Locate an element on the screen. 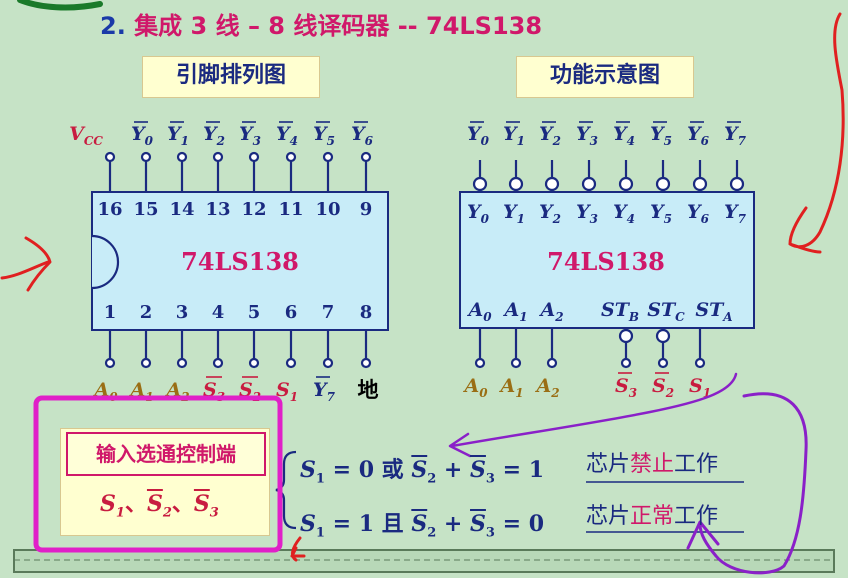 Image resolution: width=848 pixels, height=578 pixels. equation-2: S1 = 1 且 S2 + S3 = 0 is located at coordinates (422, 526).